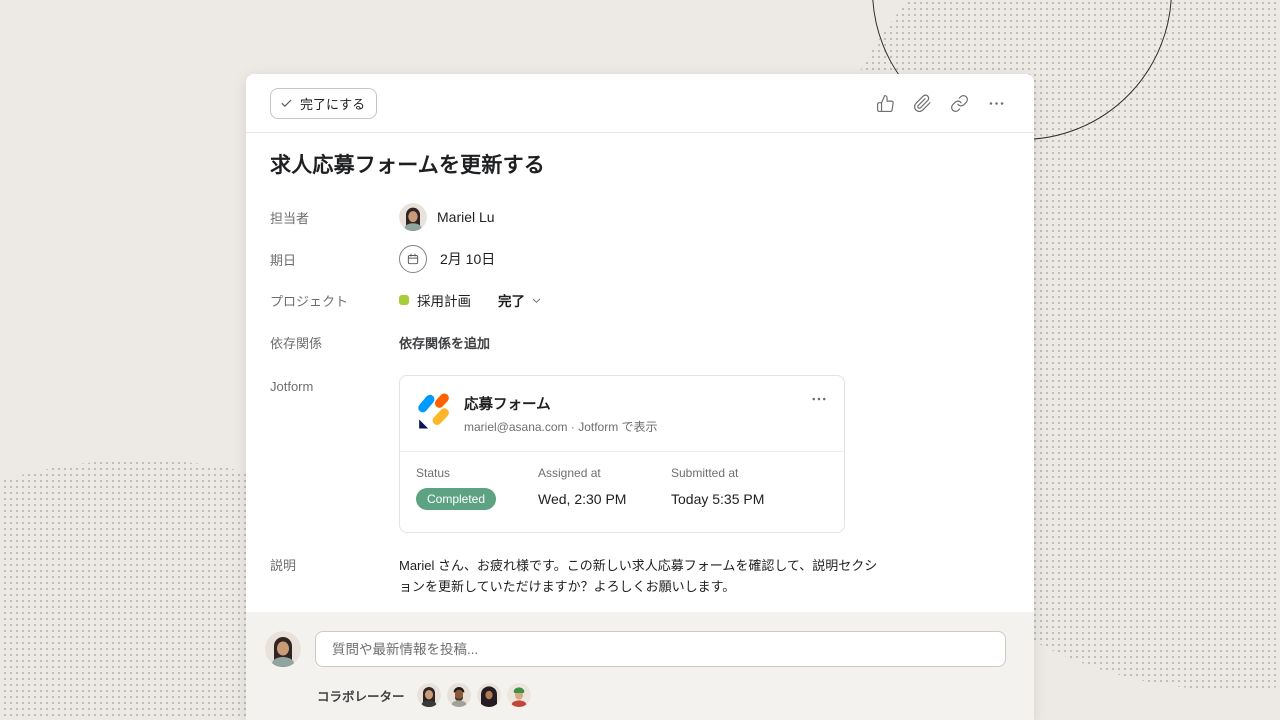 The width and height of the screenshot is (1280, 720). I want to click on jotform-form-subtitle: mariel@asana.com · Jotform で表示, so click(561, 426).